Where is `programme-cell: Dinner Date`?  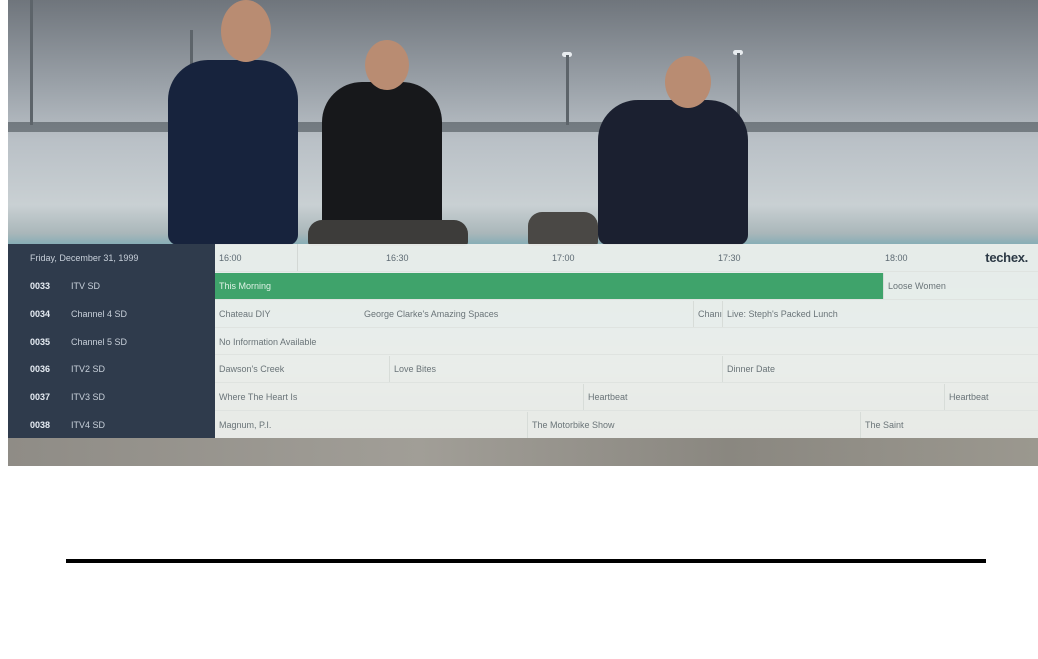
programme-cell: Dinner Date is located at coordinates (880, 369).